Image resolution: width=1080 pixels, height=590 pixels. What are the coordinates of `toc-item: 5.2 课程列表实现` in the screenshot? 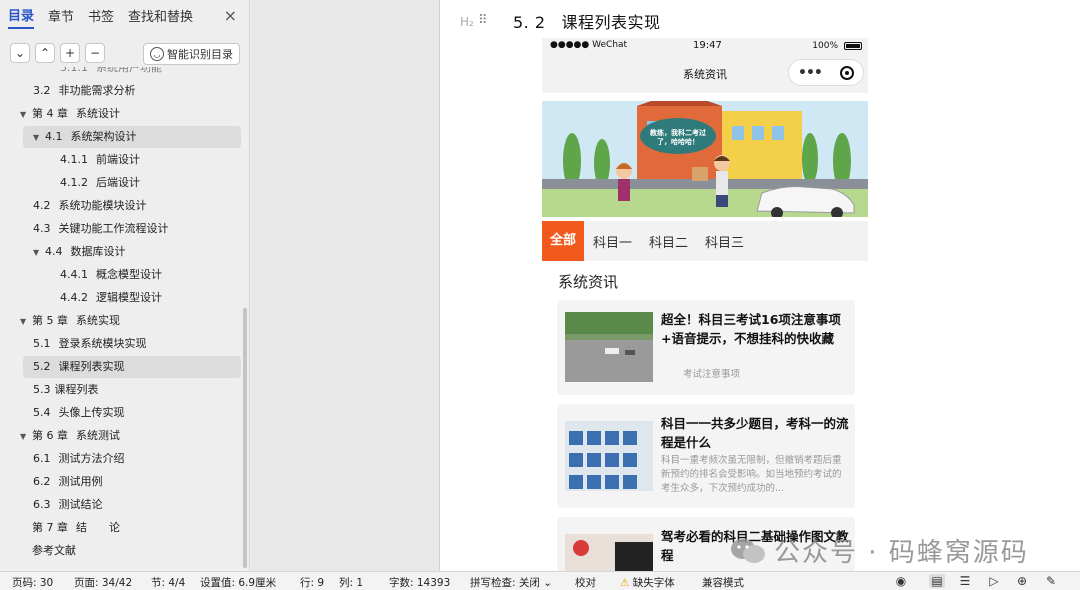 It's located at (132, 367).